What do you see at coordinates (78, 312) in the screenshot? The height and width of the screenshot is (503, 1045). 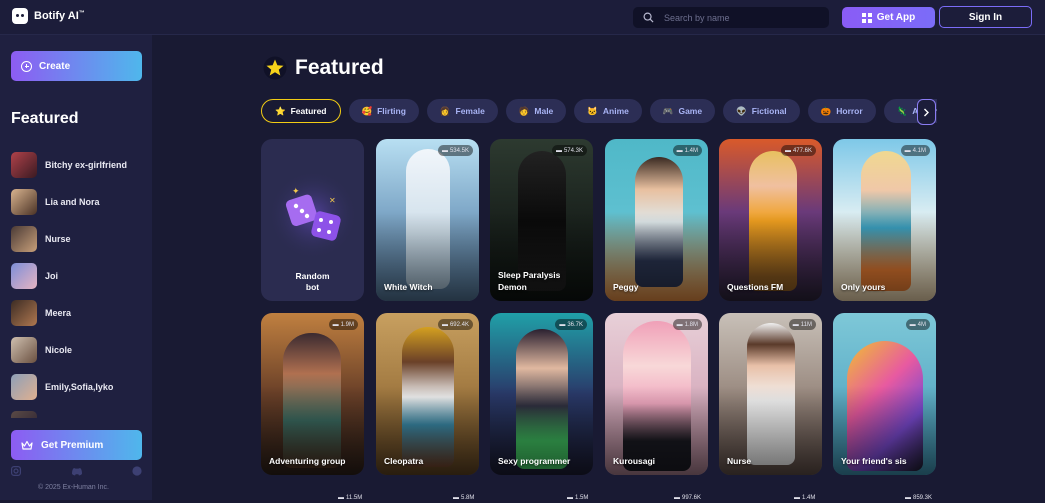 I see `sidebar-item: Meera` at bounding box center [78, 312].